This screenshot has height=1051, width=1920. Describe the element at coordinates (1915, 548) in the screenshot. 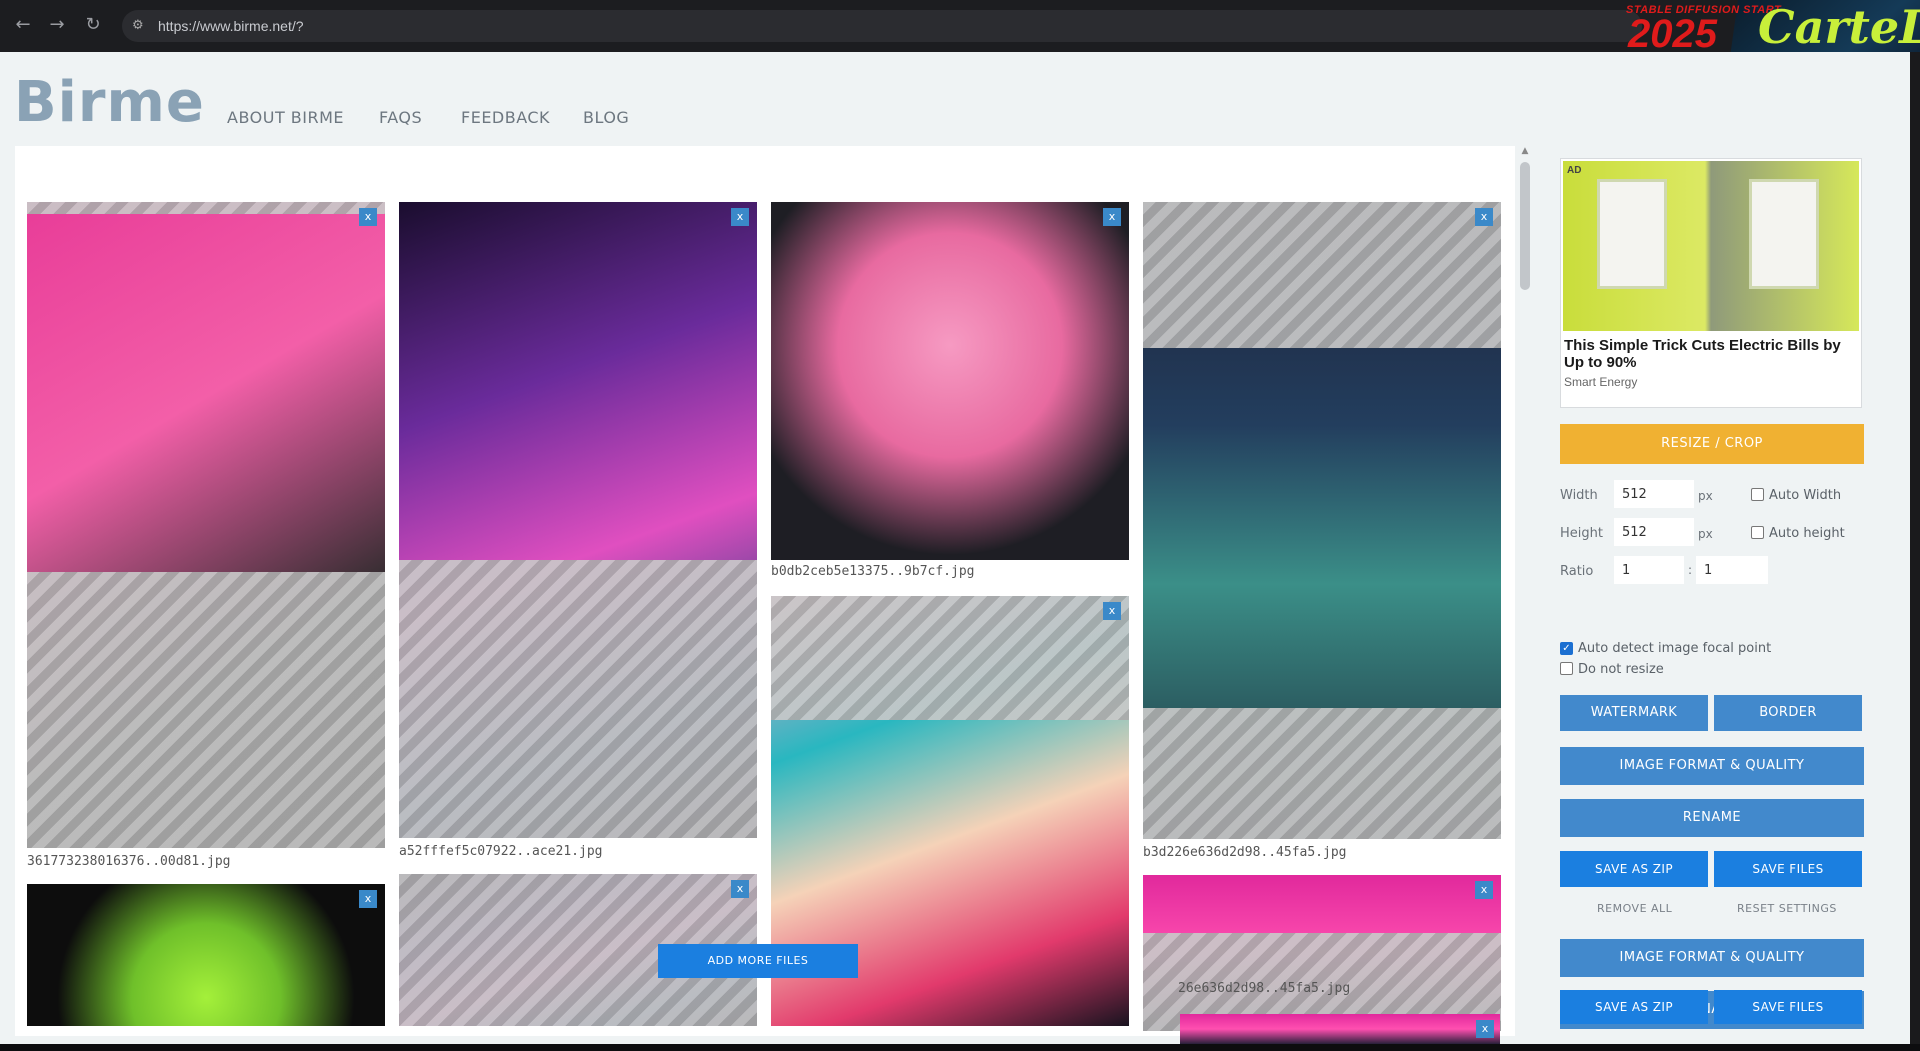

I see `window-edge` at that location.